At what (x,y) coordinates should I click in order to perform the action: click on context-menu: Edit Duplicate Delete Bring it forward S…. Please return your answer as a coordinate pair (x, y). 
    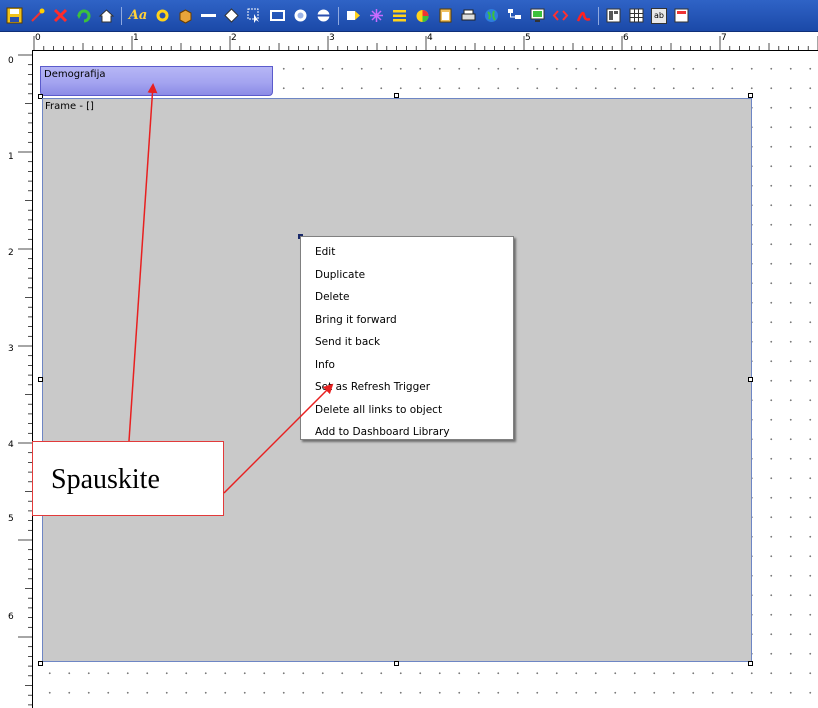
    Looking at the image, I should click on (407, 338).